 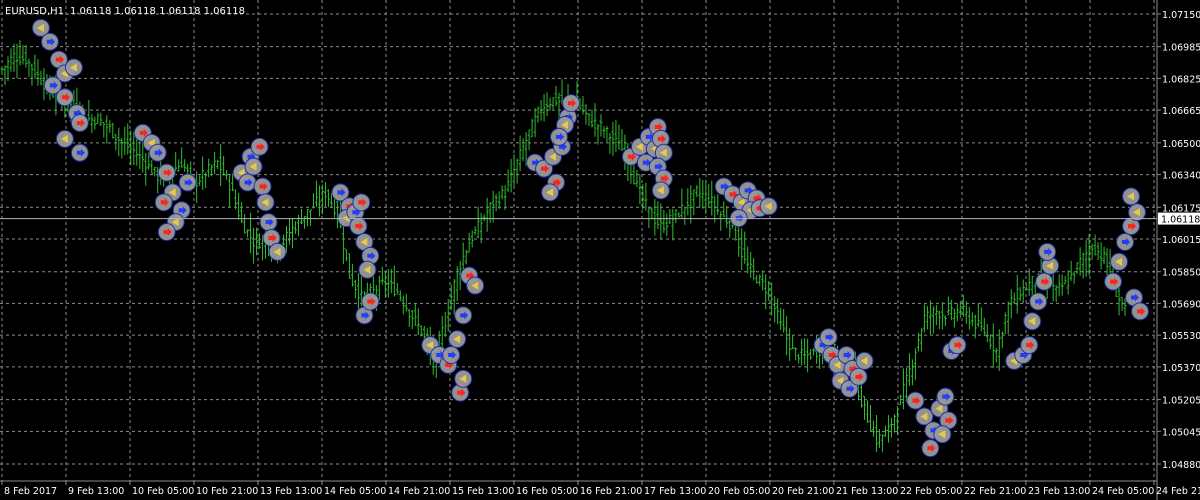 What do you see at coordinates (1181, 240) in the screenshot?
I see `y-tick-label: 1.06015` at bounding box center [1181, 240].